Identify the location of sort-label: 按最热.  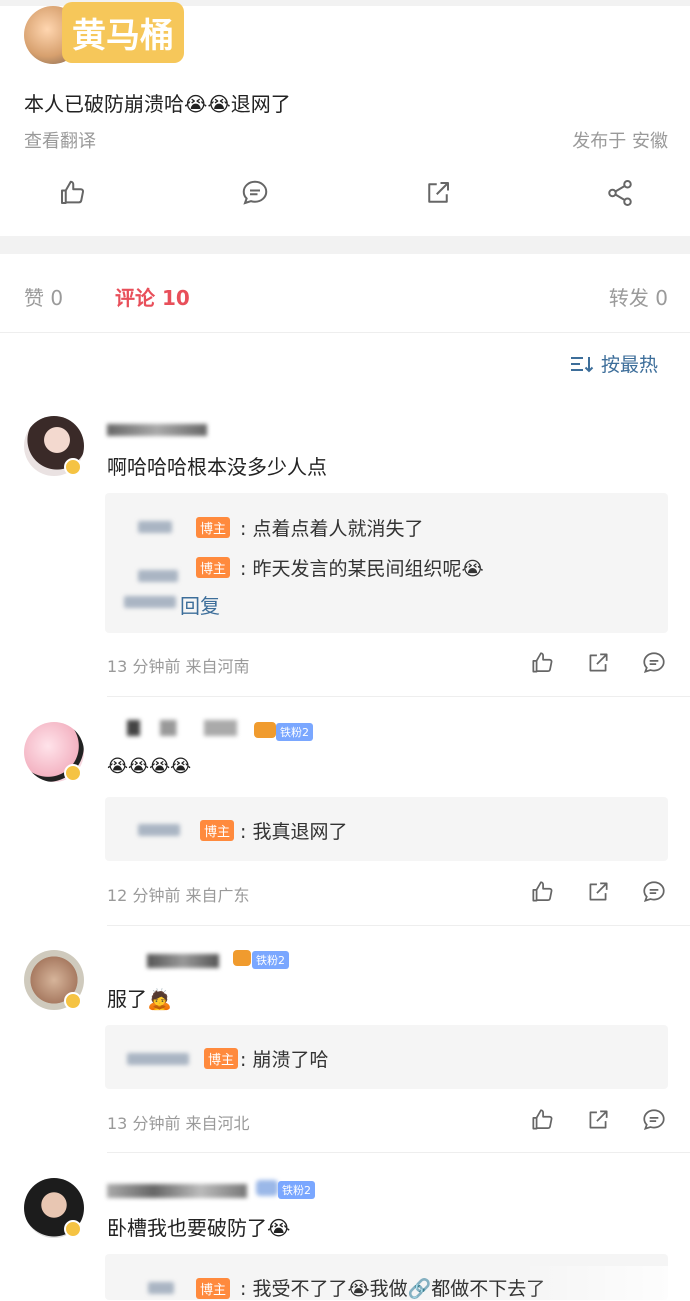
(629, 363).